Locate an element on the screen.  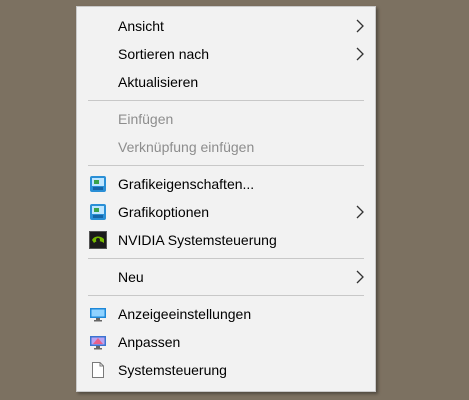
display-settings-icon is located at coordinates (98, 315).